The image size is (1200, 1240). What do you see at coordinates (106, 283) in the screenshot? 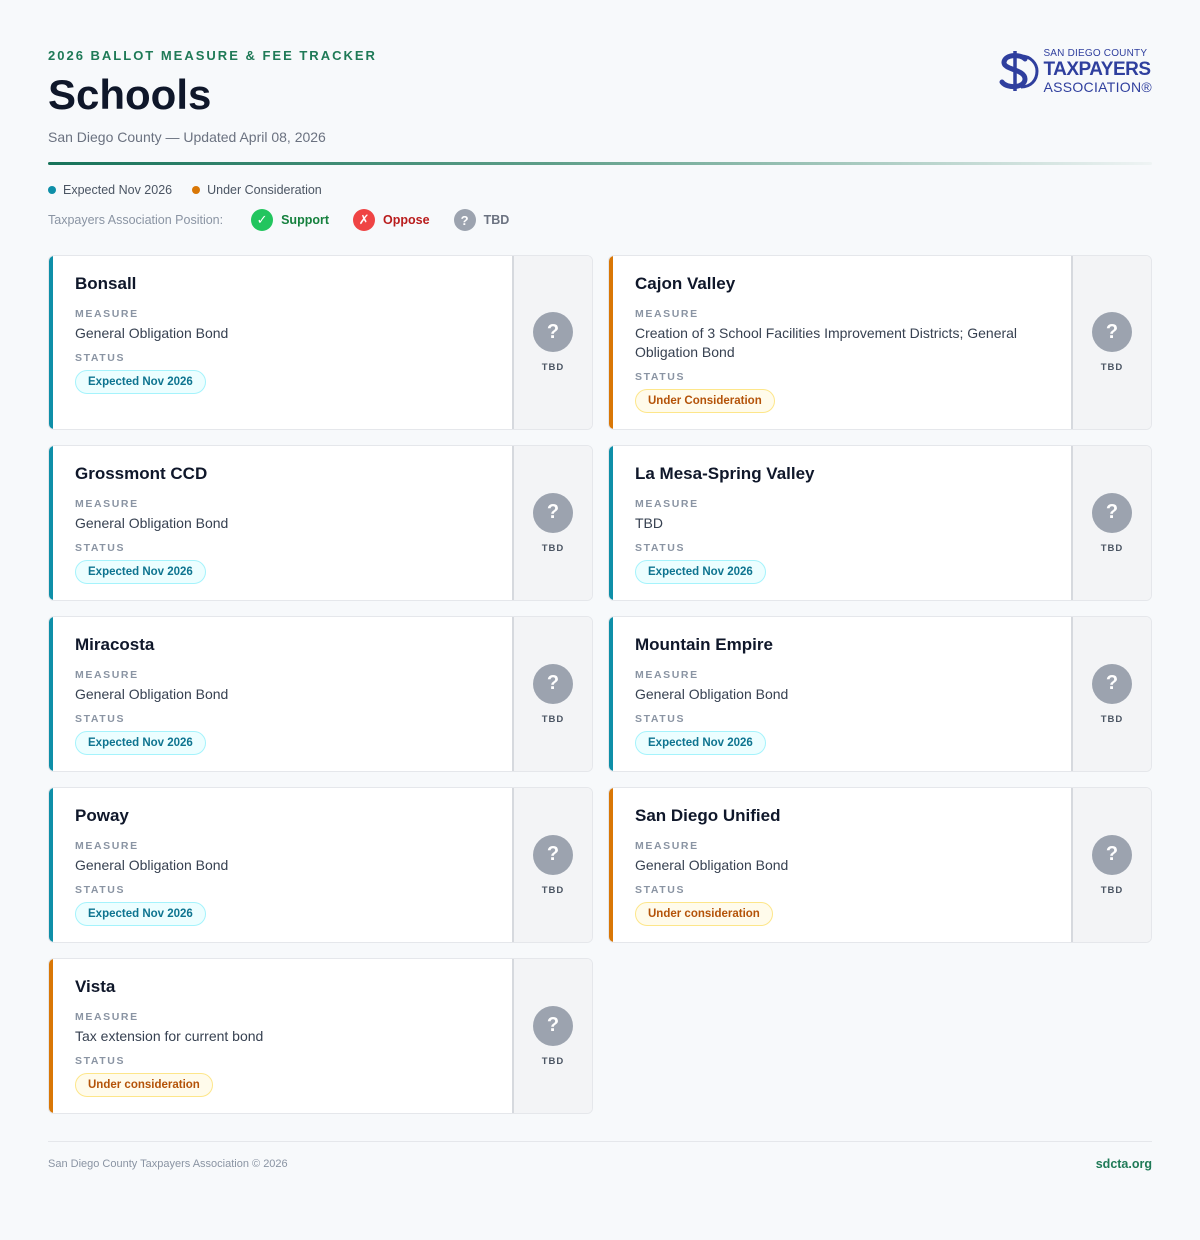
I see `district-name: Bonsall` at bounding box center [106, 283].